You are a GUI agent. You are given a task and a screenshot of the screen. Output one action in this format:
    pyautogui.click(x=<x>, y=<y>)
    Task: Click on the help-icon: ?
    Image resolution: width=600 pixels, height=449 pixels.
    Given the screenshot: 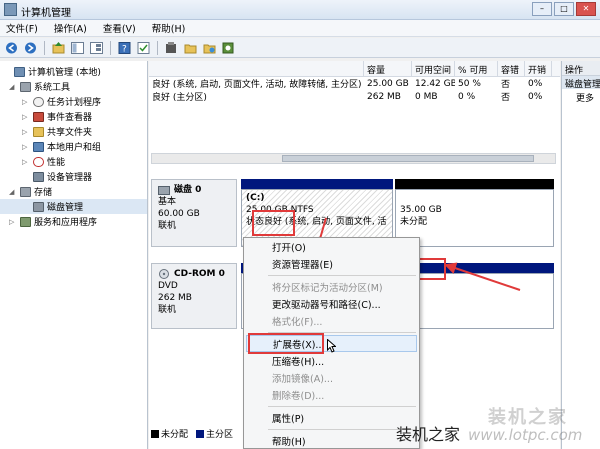 What is the action you would take?
    pyautogui.click(x=124, y=48)
    